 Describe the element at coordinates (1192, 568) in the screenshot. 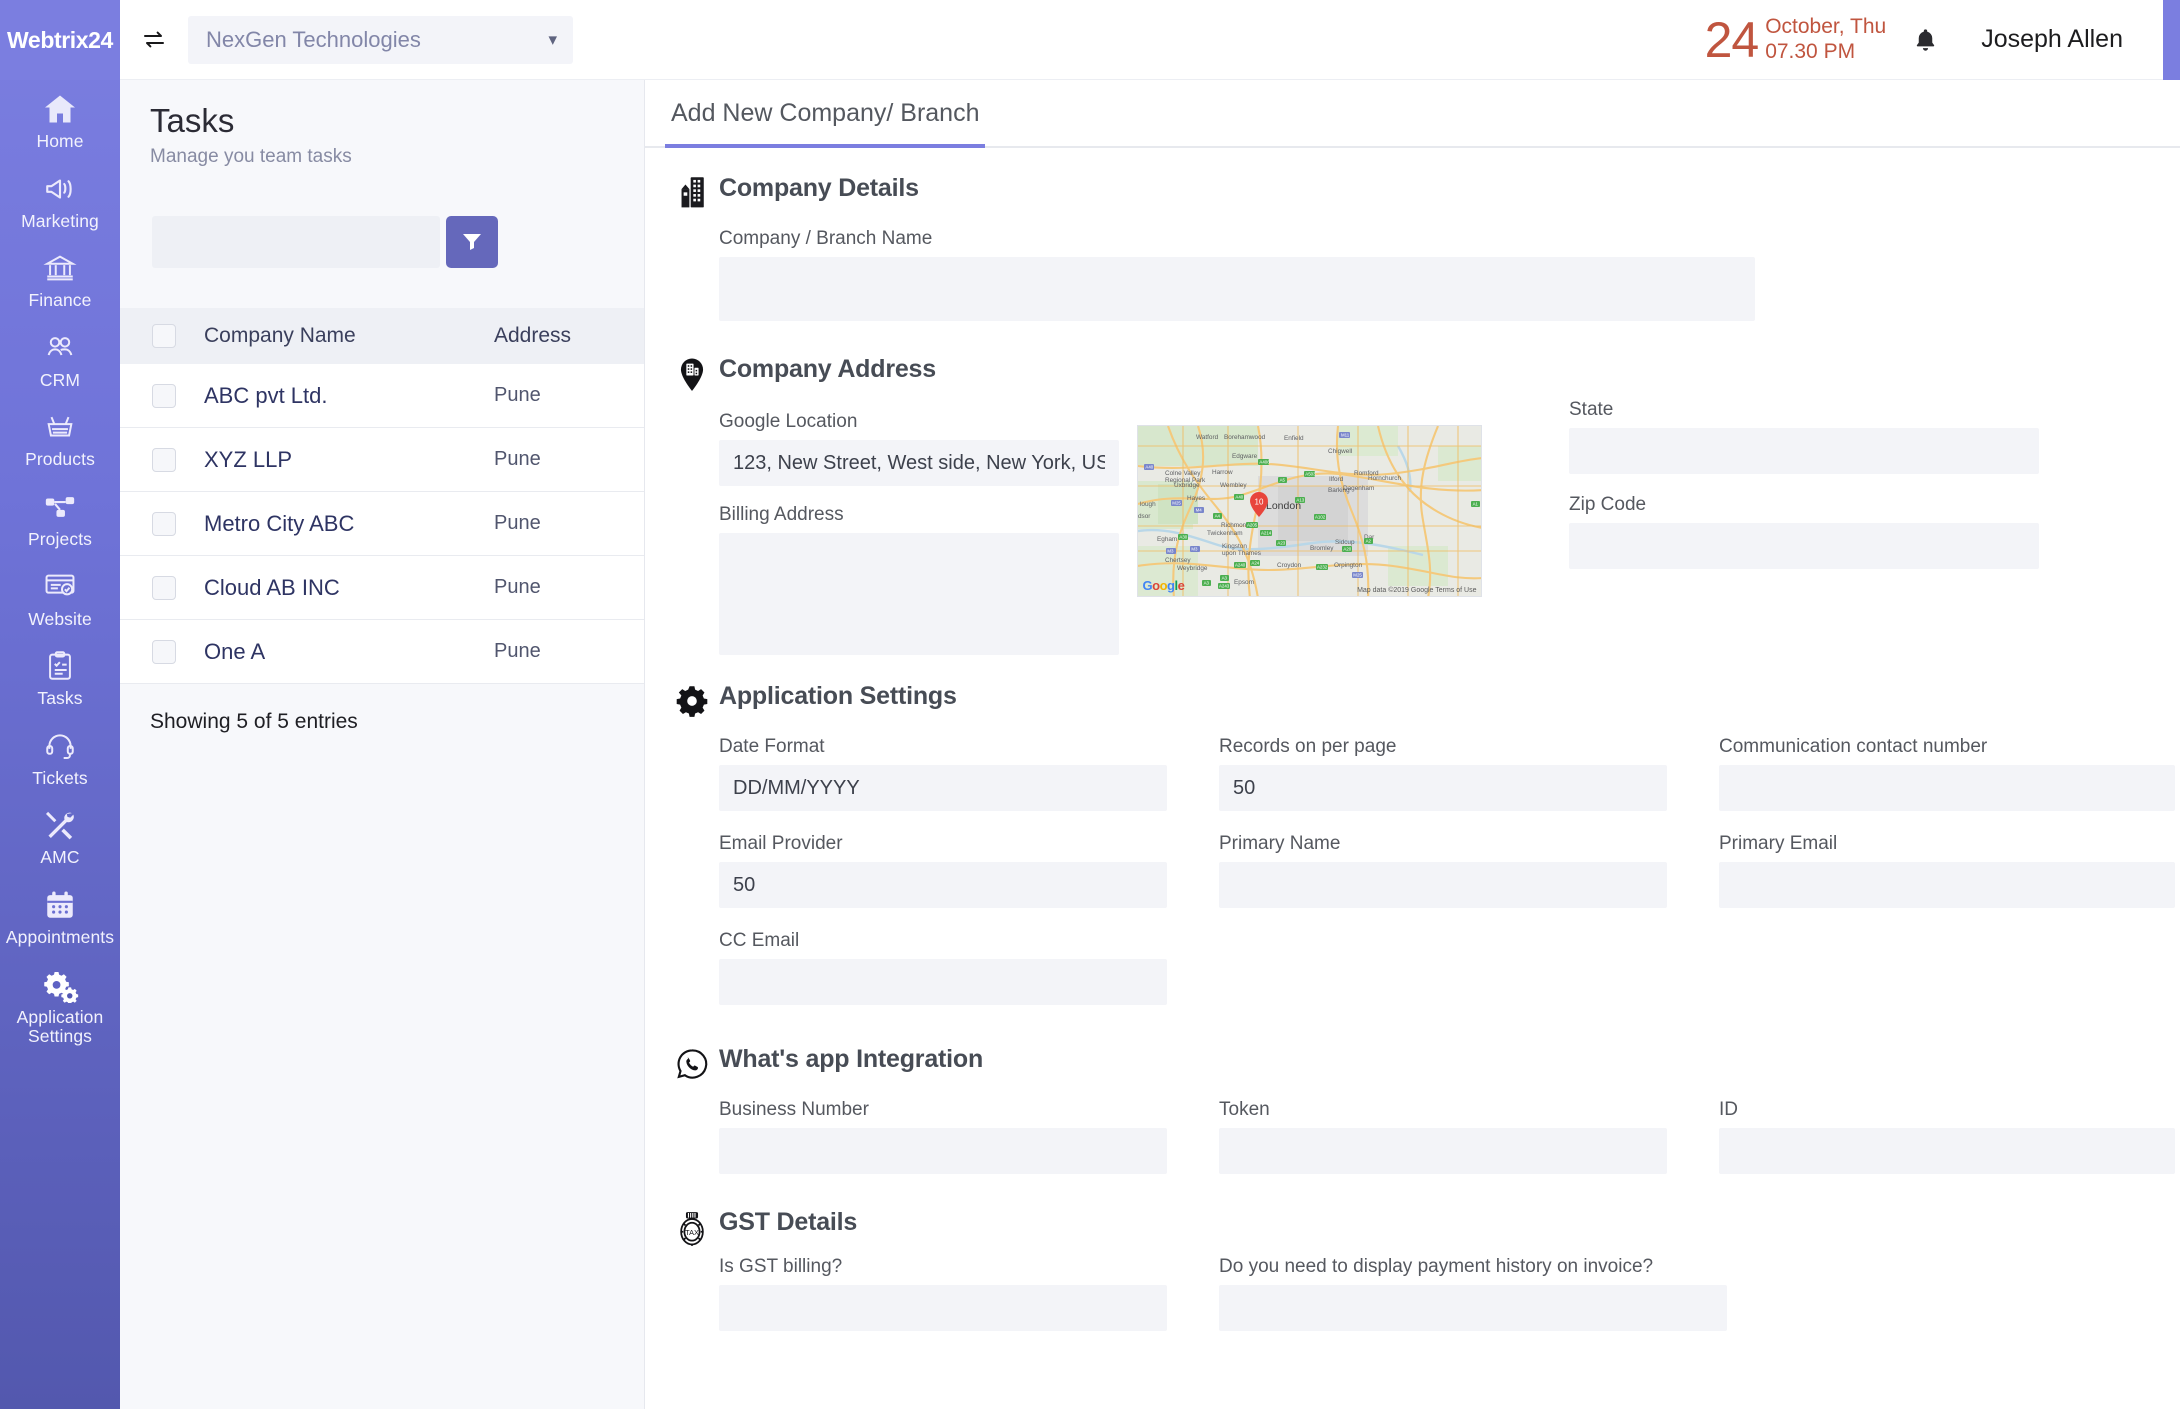

I see `svg-text: Weybridge` at that location.